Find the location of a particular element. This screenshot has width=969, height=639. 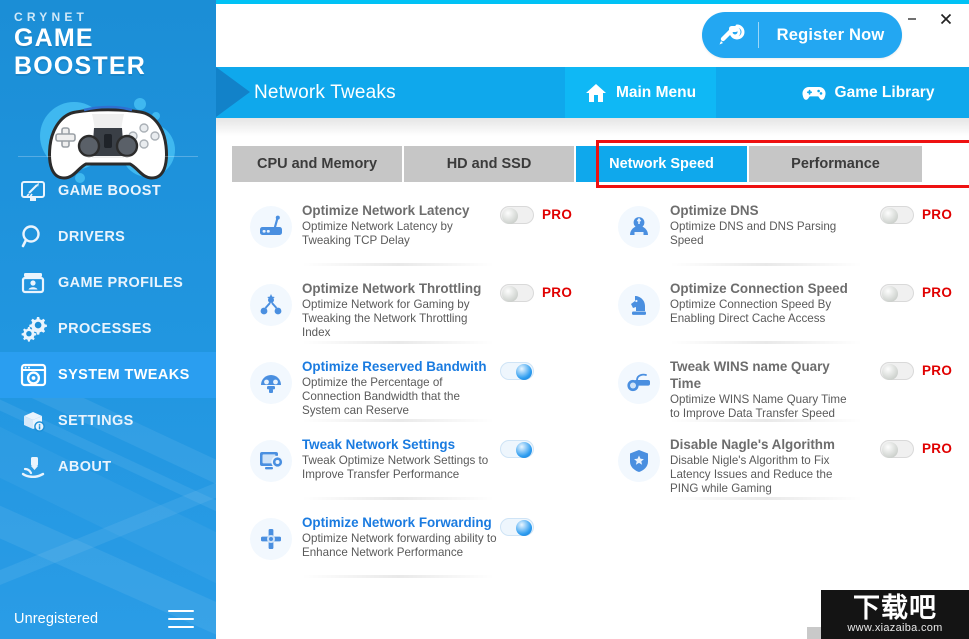

brand-game-booster: GAME BOOSTER is located at coordinates (80, 52).